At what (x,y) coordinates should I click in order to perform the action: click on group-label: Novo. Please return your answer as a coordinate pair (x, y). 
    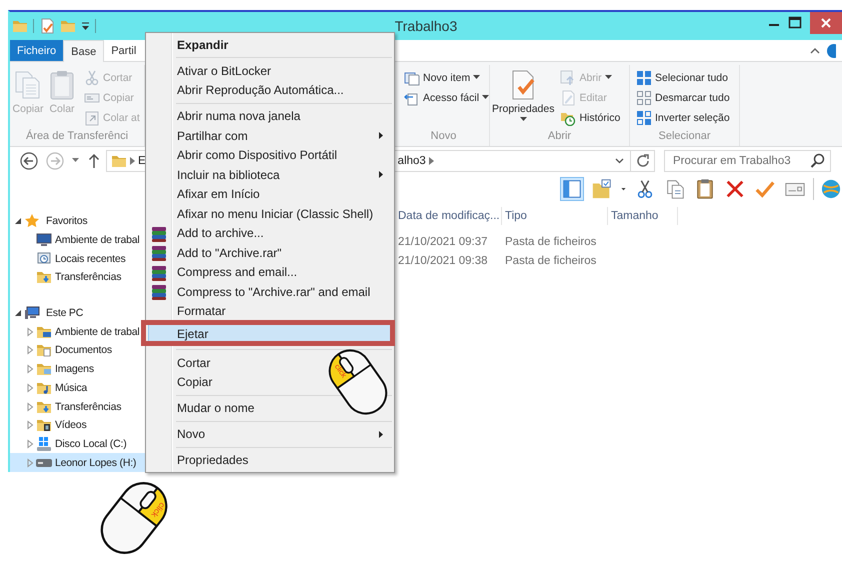
    Looking at the image, I should click on (444, 136).